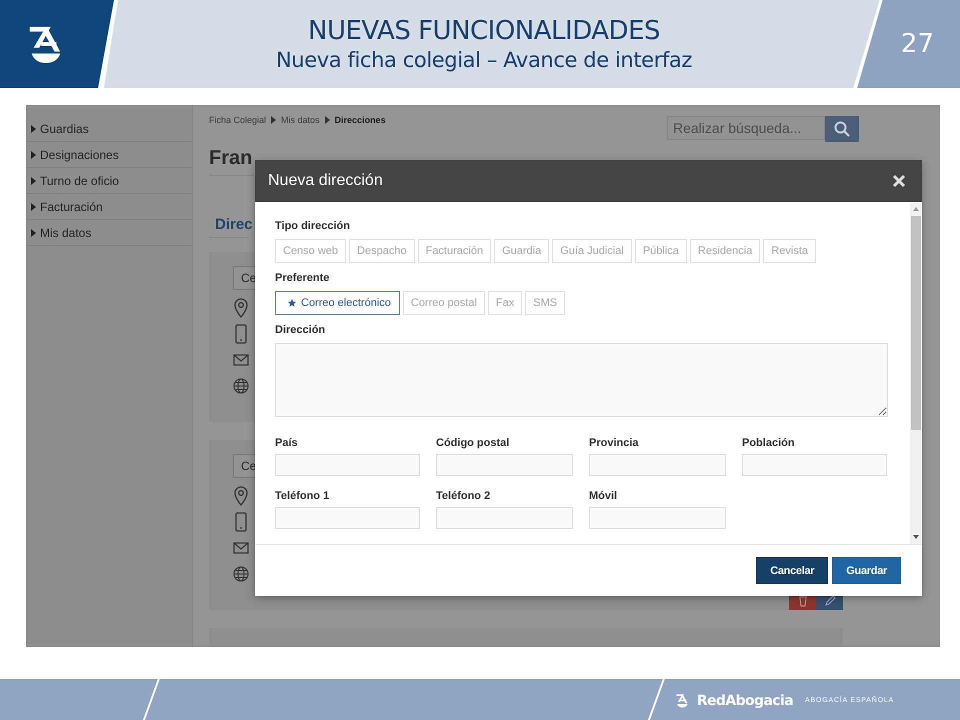  I want to click on option-button: Correo electrónico, so click(337, 303).